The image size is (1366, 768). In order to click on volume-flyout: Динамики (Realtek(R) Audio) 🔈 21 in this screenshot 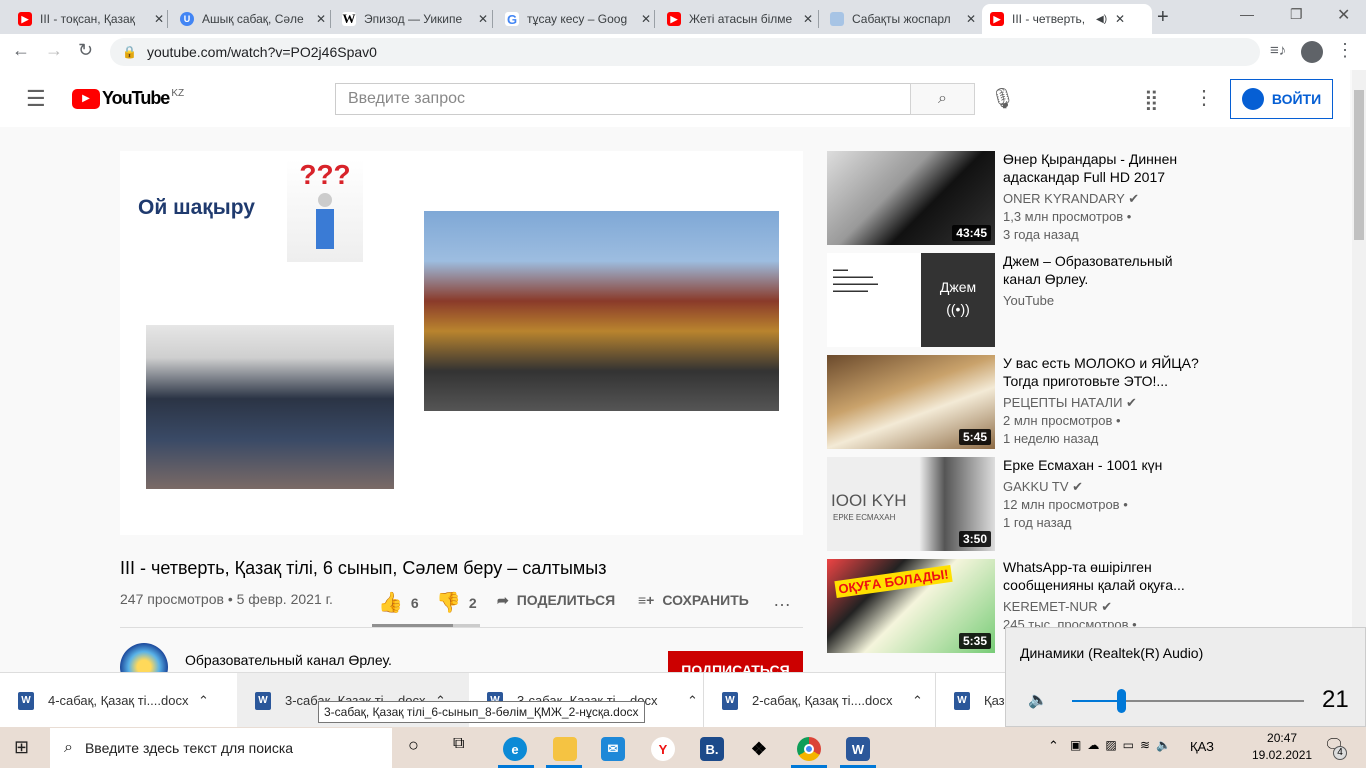, I will do `click(1185, 677)`.